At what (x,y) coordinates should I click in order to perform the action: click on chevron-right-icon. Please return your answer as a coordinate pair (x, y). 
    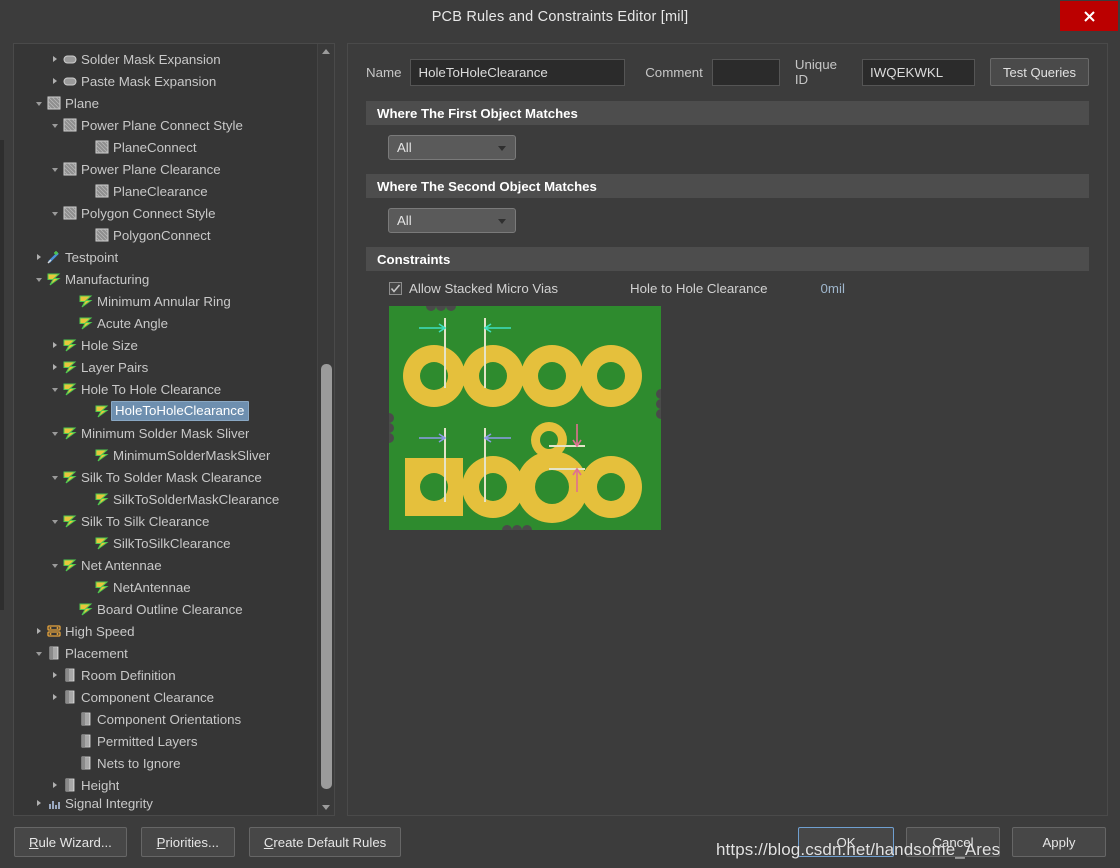
    Looking at the image, I should click on (55, 697).